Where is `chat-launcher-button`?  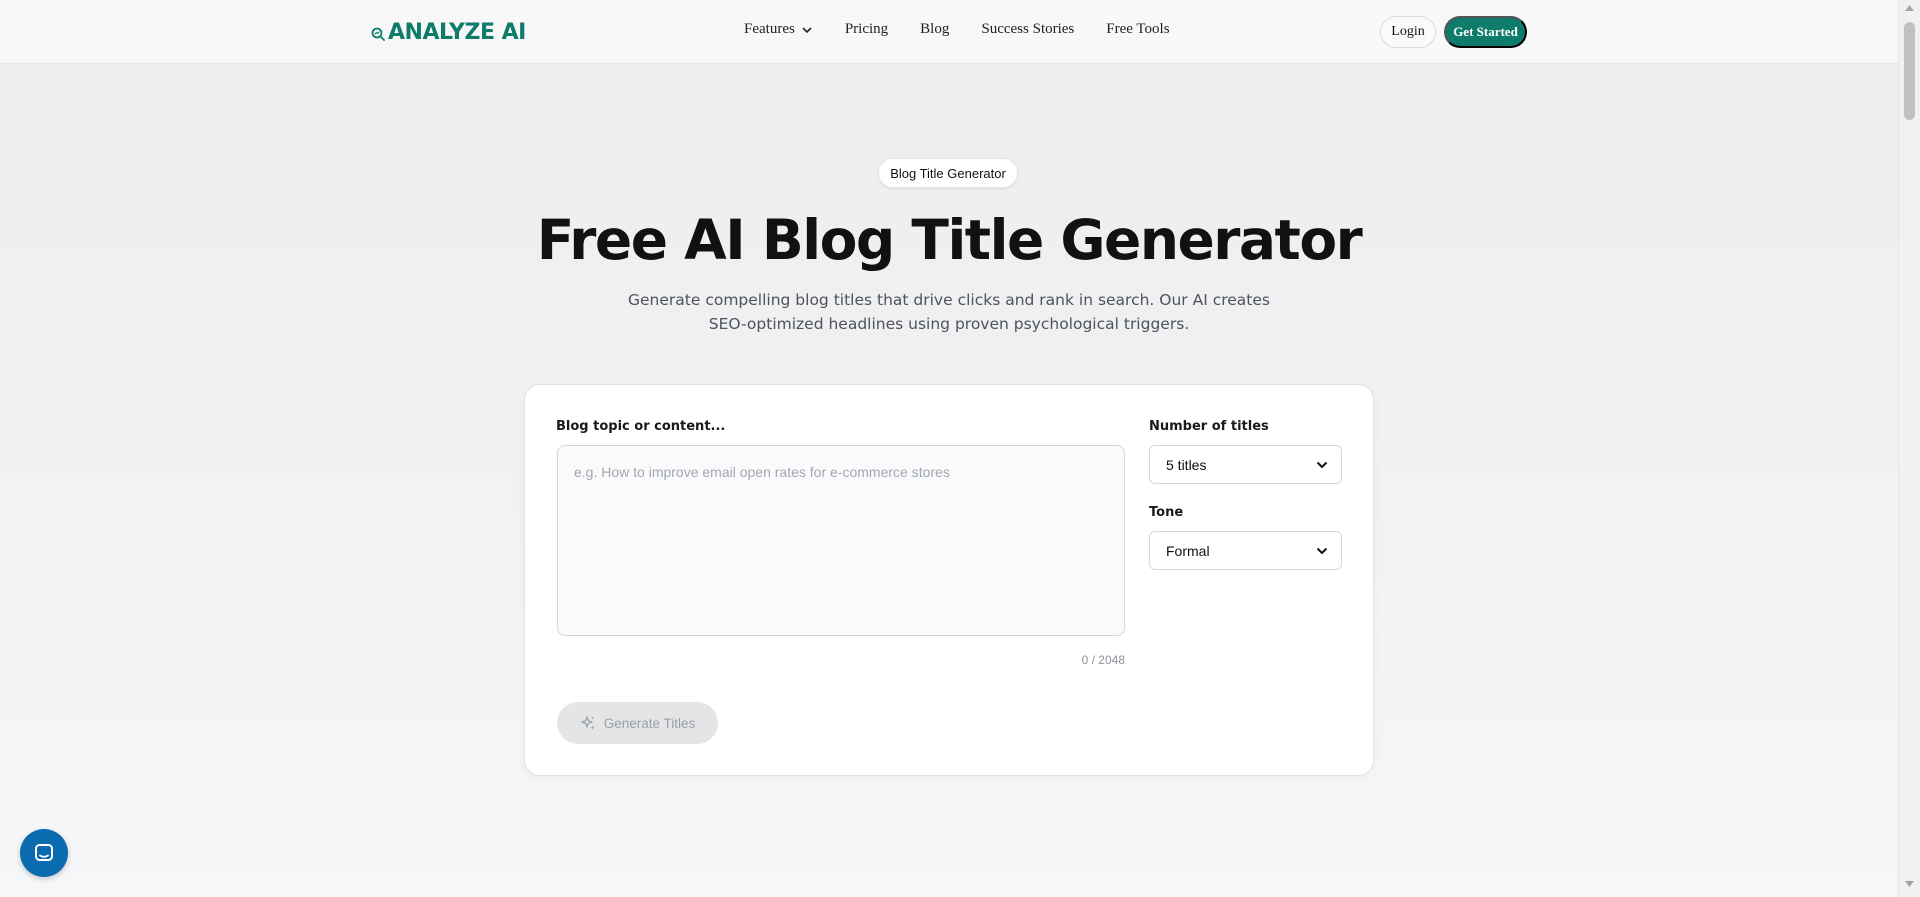 chat-launcher-button is located at coordinates (44, 853).